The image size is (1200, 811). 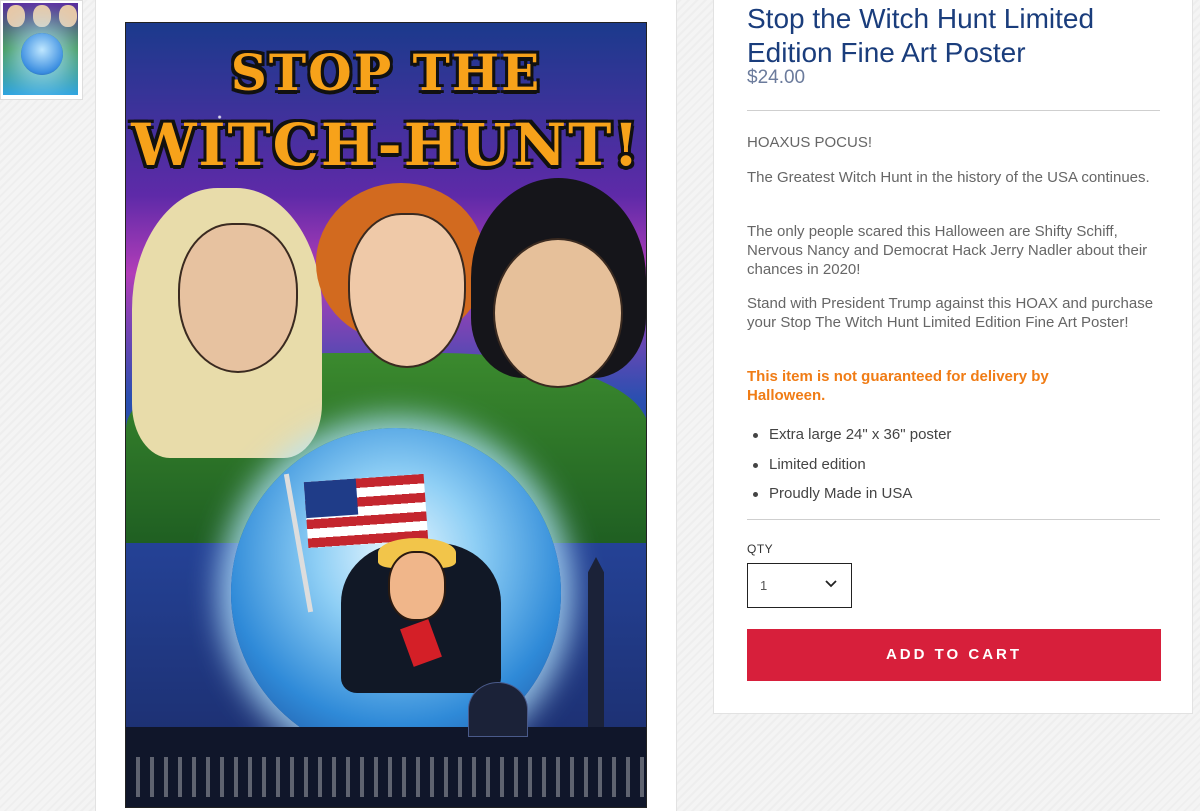 What do you see at coordinates (831, 584) in the screenshot?
I see `chevron-down-icon` at bounding box center [831, 584].